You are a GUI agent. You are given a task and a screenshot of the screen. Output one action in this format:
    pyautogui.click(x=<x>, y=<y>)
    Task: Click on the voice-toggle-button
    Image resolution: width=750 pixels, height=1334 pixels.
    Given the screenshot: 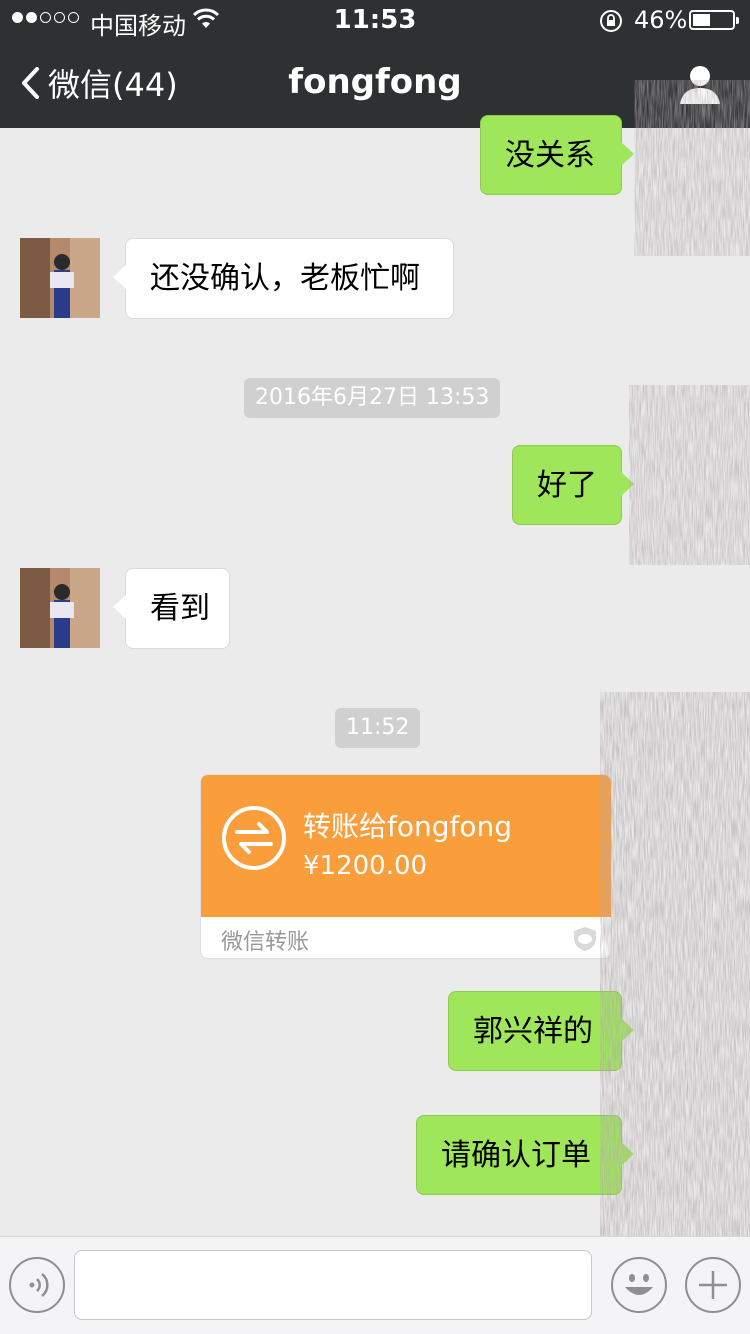 What is the action you would take?
    pyautogui.click(x=37, y=1285)
    